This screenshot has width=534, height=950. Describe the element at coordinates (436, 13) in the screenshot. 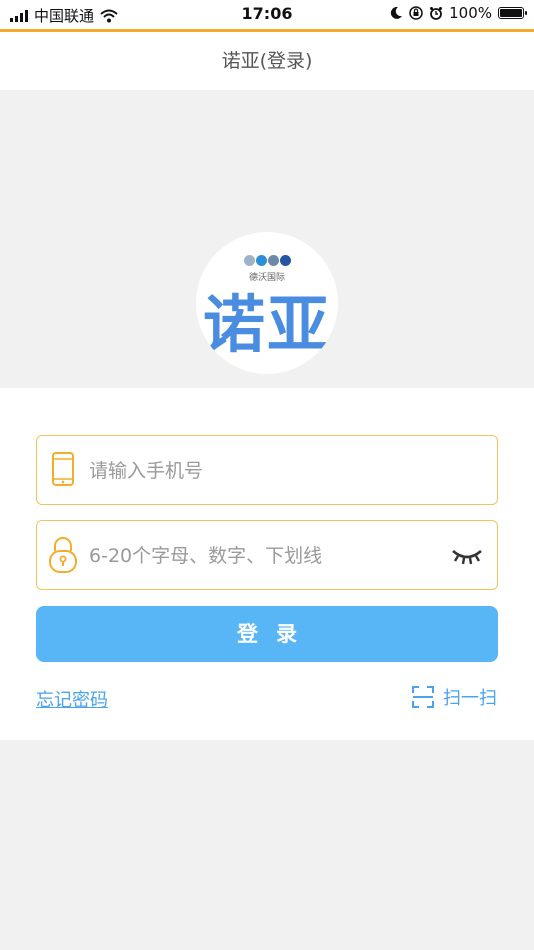

I see `alarm-icon` at that location.